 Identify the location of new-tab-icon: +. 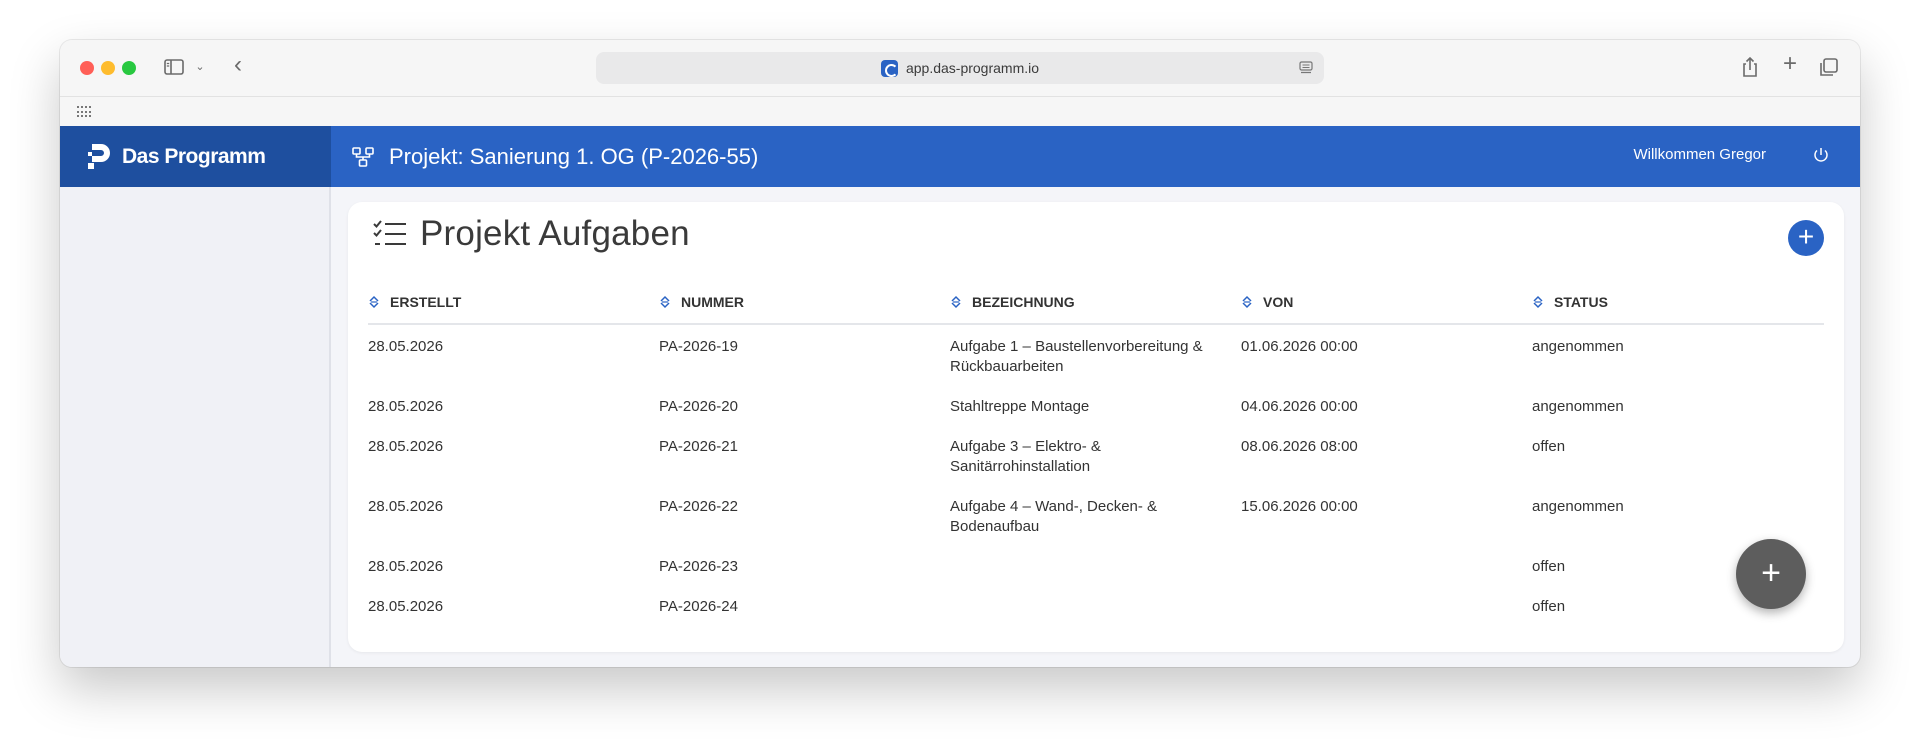
(1790, 64).